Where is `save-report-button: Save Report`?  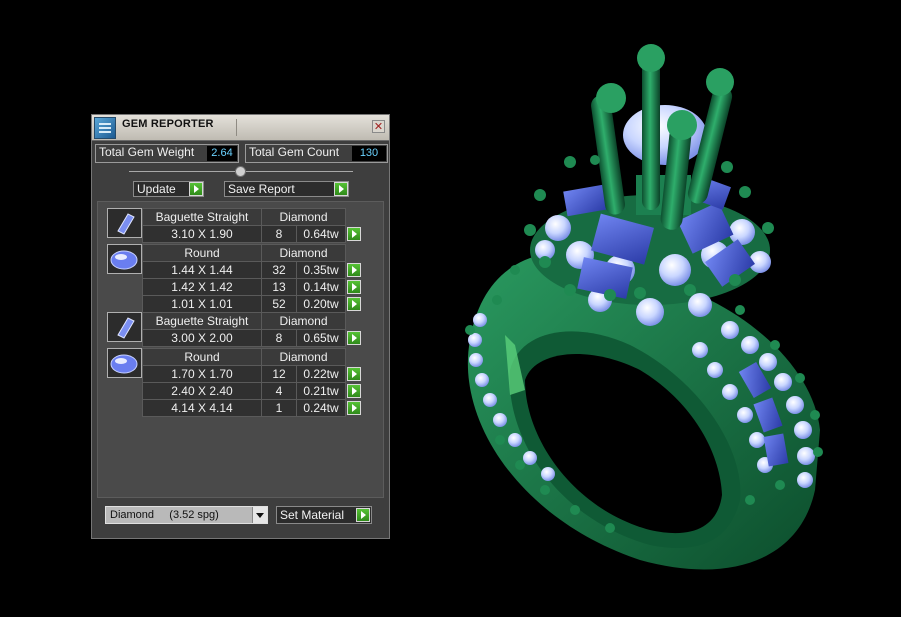 save-report-button: Save Report is located at coordinates (286, 189).